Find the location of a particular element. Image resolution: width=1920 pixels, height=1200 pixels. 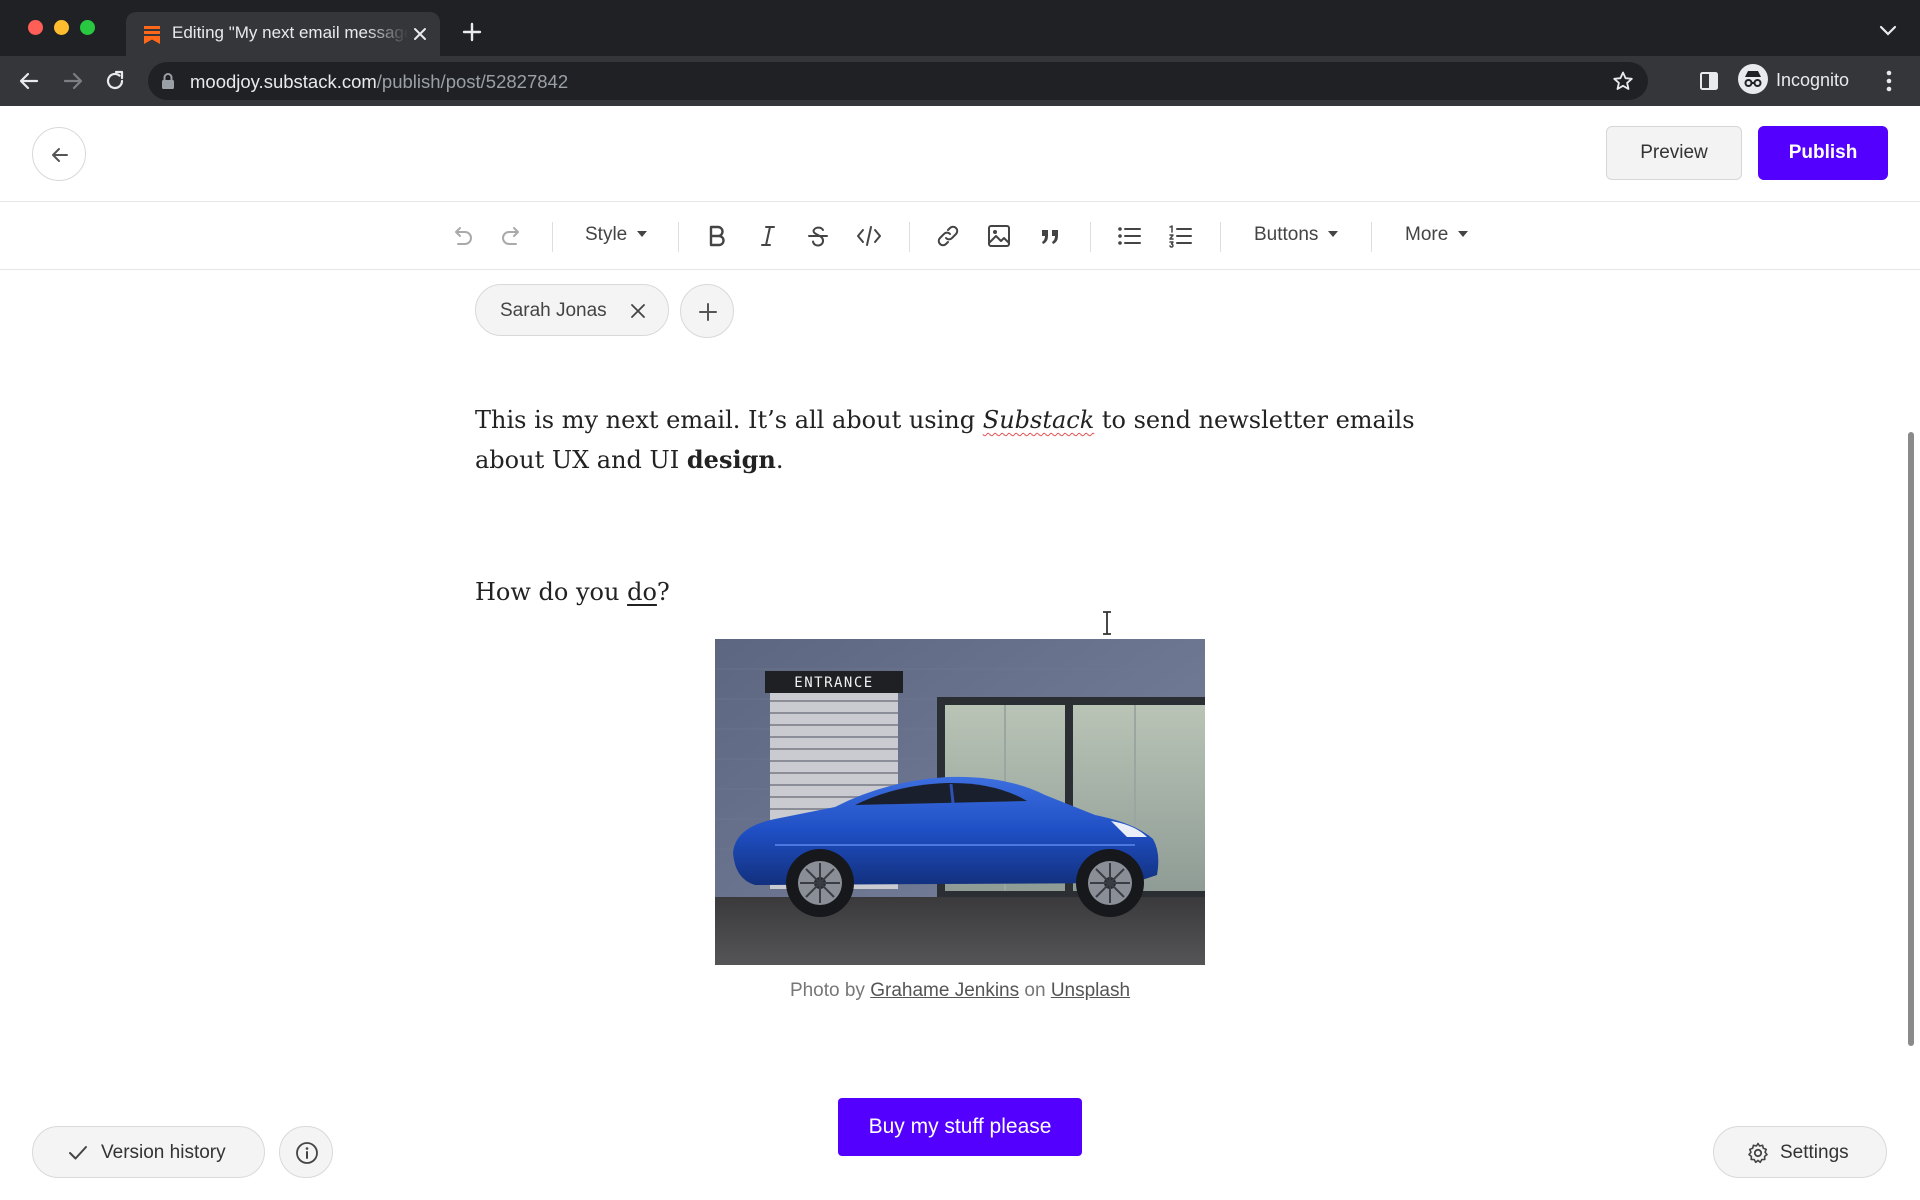

paragraph-text: How do you is located at coordinates (551, 592).